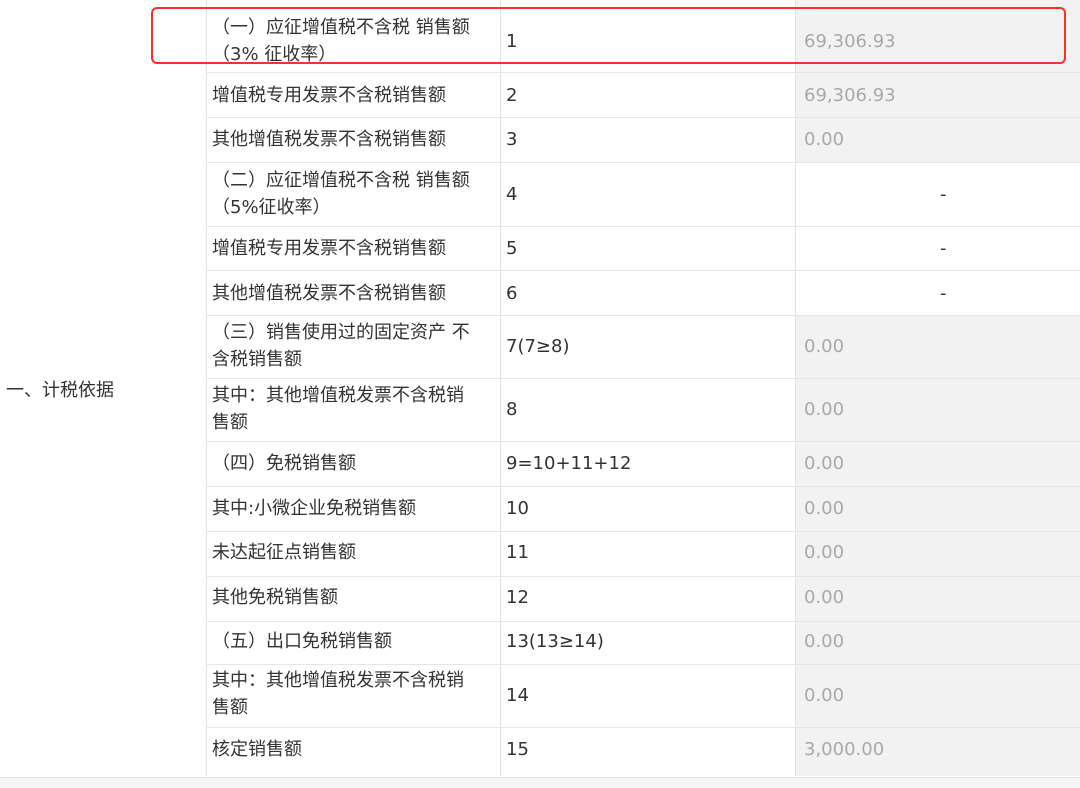  What do you see at coordinates (517, 508) in the screenshot?
I see `row-code: 10` at bounding box center [517, 508].